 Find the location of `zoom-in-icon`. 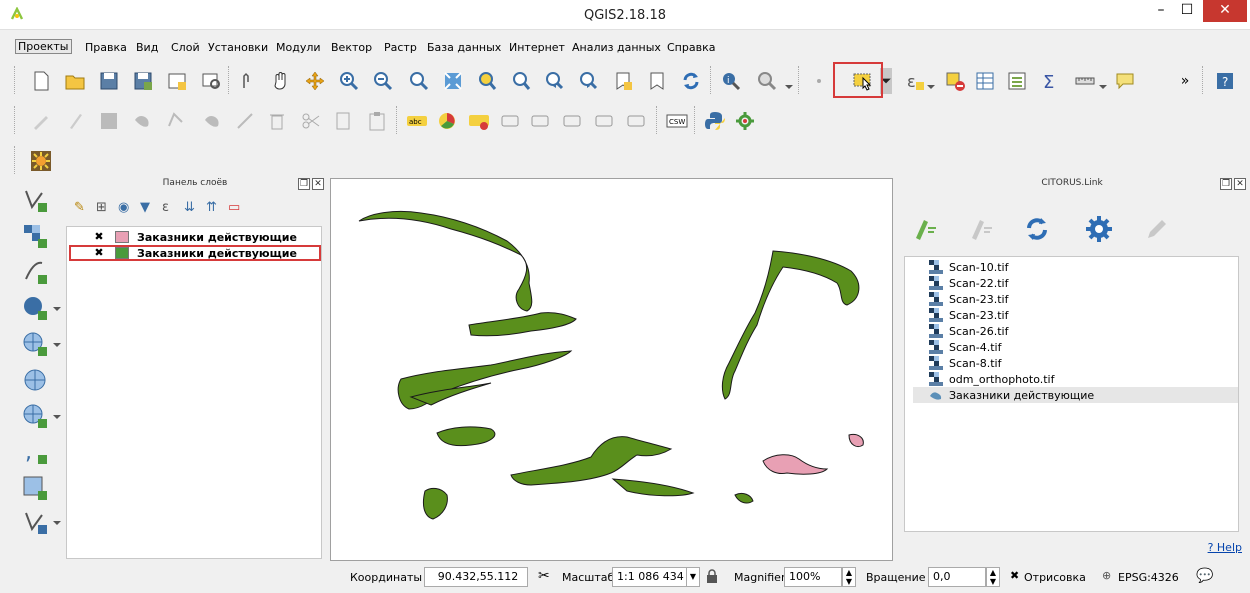

zoom-in-icon is located at coordinates (349, 81).